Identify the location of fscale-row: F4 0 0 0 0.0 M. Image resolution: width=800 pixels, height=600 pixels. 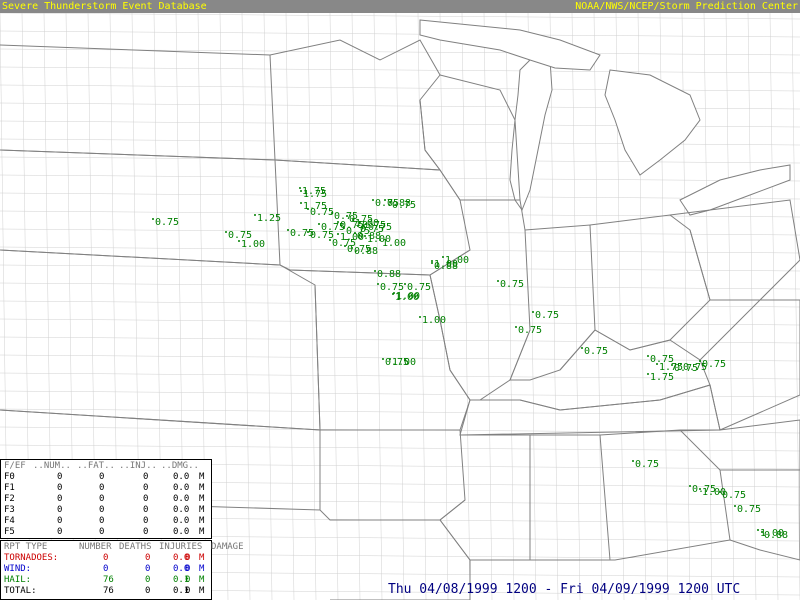
(107, 521).